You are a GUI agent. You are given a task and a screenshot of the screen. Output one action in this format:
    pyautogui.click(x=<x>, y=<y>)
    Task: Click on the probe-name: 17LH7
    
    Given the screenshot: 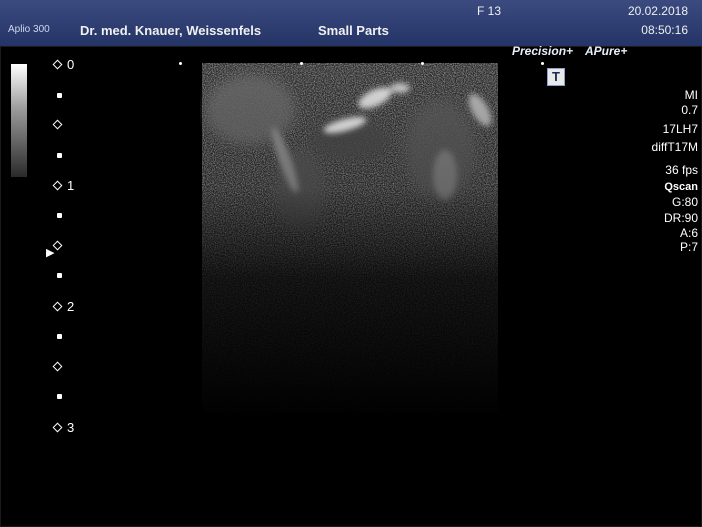 What is the action you would take?
    pyautogui.click(x=680, y=129)
    